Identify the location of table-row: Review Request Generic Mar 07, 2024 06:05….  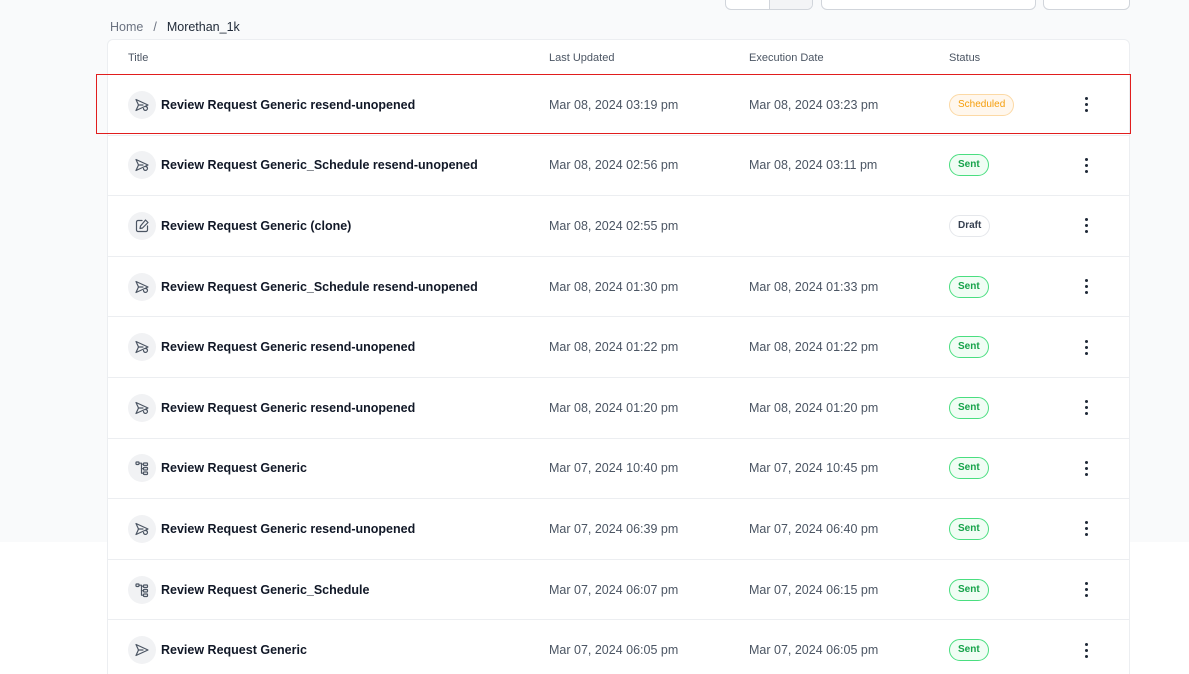
(618, 647).